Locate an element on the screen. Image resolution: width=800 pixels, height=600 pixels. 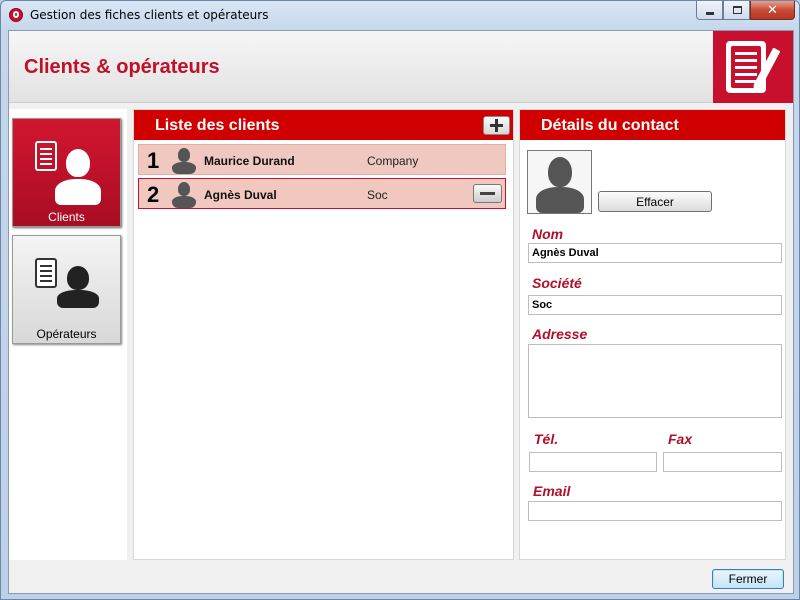
contact-details-title: Détails du contact is located at coordinates (610, 125).